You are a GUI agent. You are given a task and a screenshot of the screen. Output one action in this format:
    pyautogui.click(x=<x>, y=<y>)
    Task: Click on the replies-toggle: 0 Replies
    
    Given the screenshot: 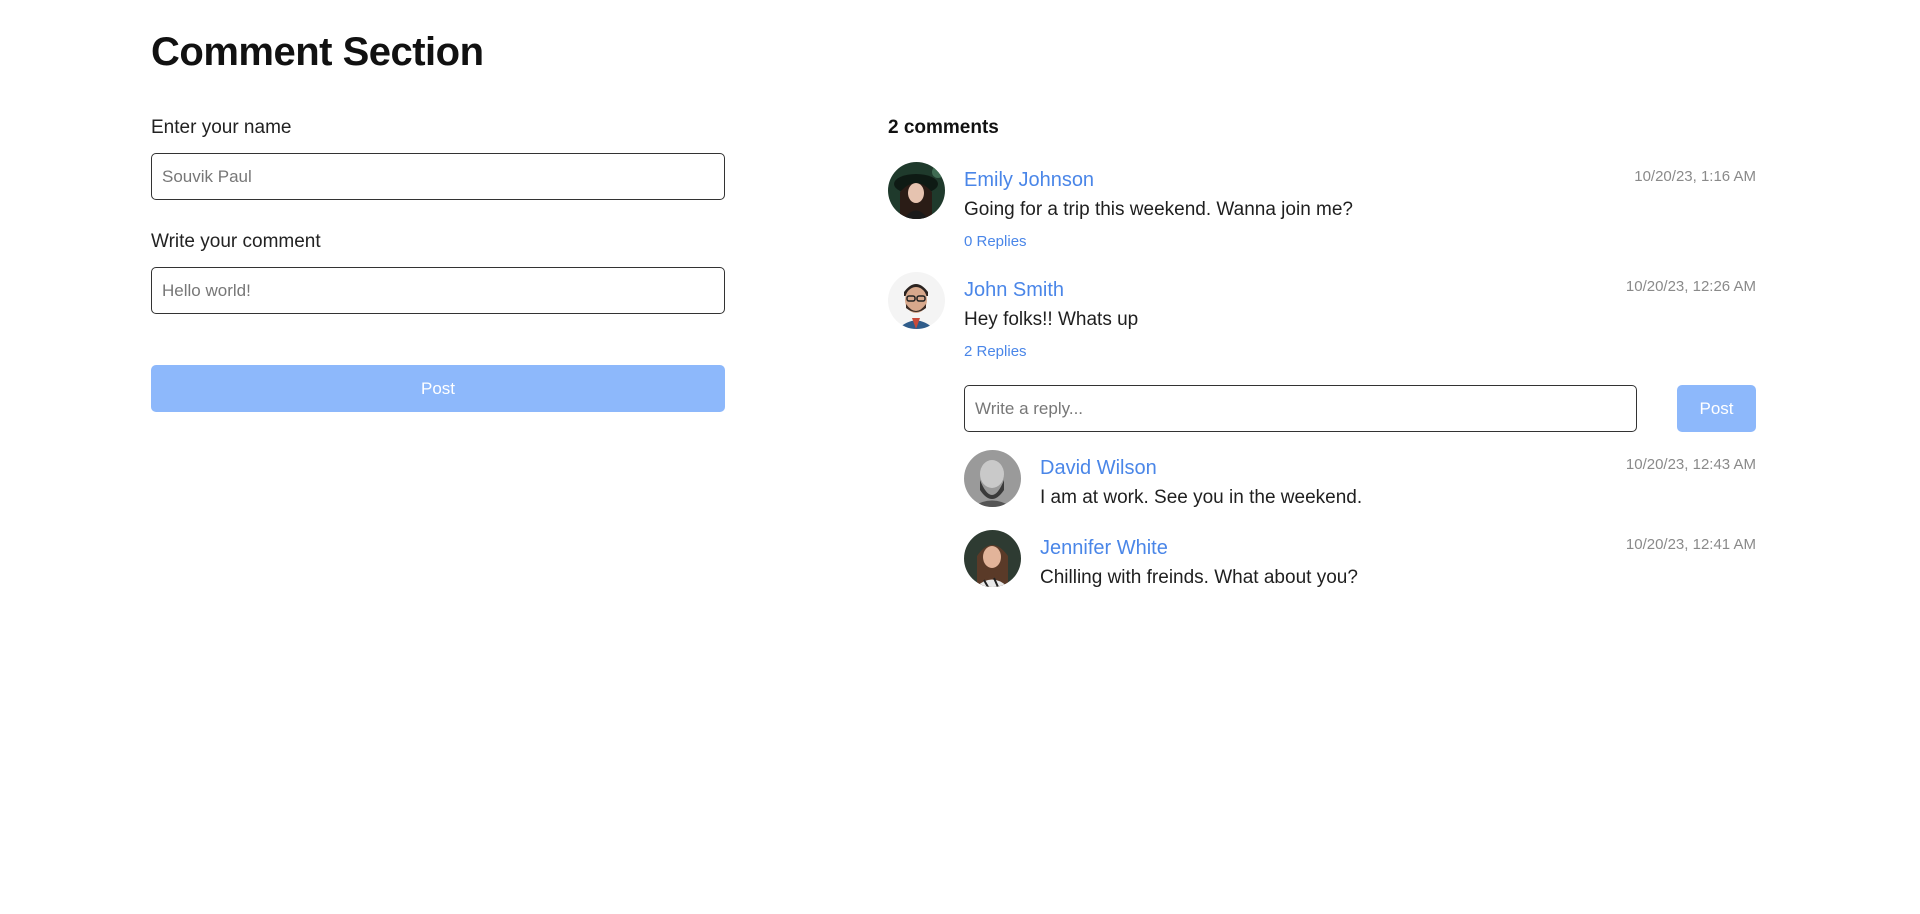 What is the action you would take?
    pyautogui.click(x=995, y=241)
    